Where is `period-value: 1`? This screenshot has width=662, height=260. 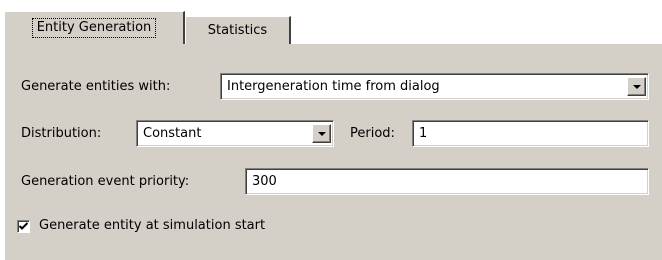
period-value: 1 is located at coordinates (423, 133).